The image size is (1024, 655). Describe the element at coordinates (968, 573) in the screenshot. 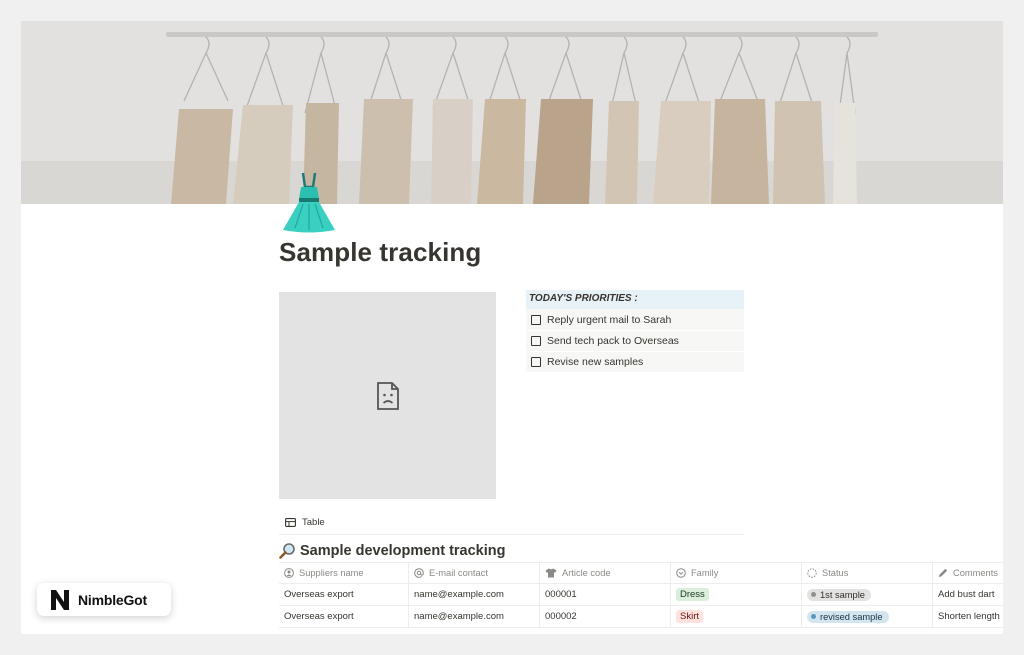

I see `column-header: Comments` at that location.